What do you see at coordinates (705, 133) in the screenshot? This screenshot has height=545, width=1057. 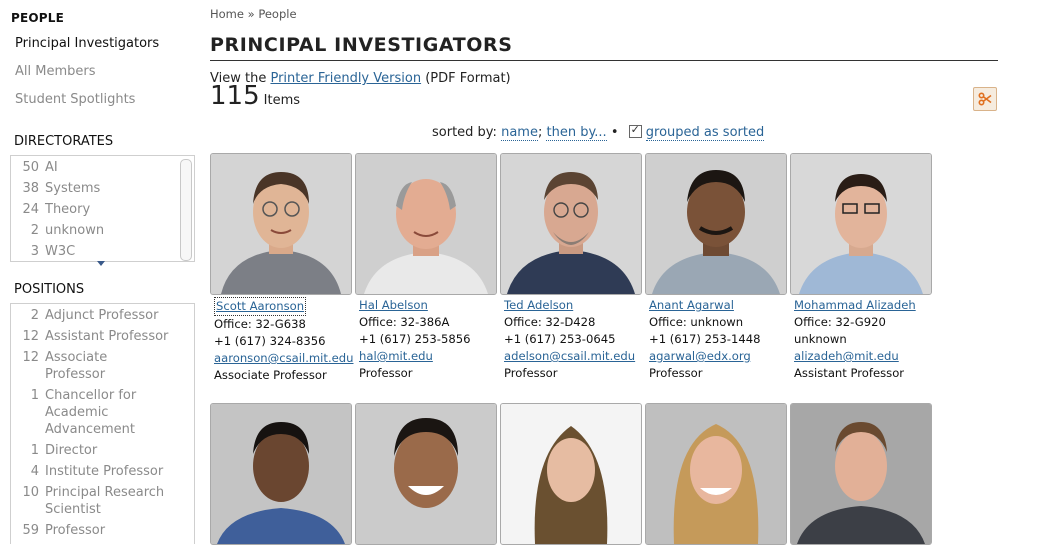 I see `grouped-as-sorted-link: grouped as sorted` at bounding box center [705, 133].